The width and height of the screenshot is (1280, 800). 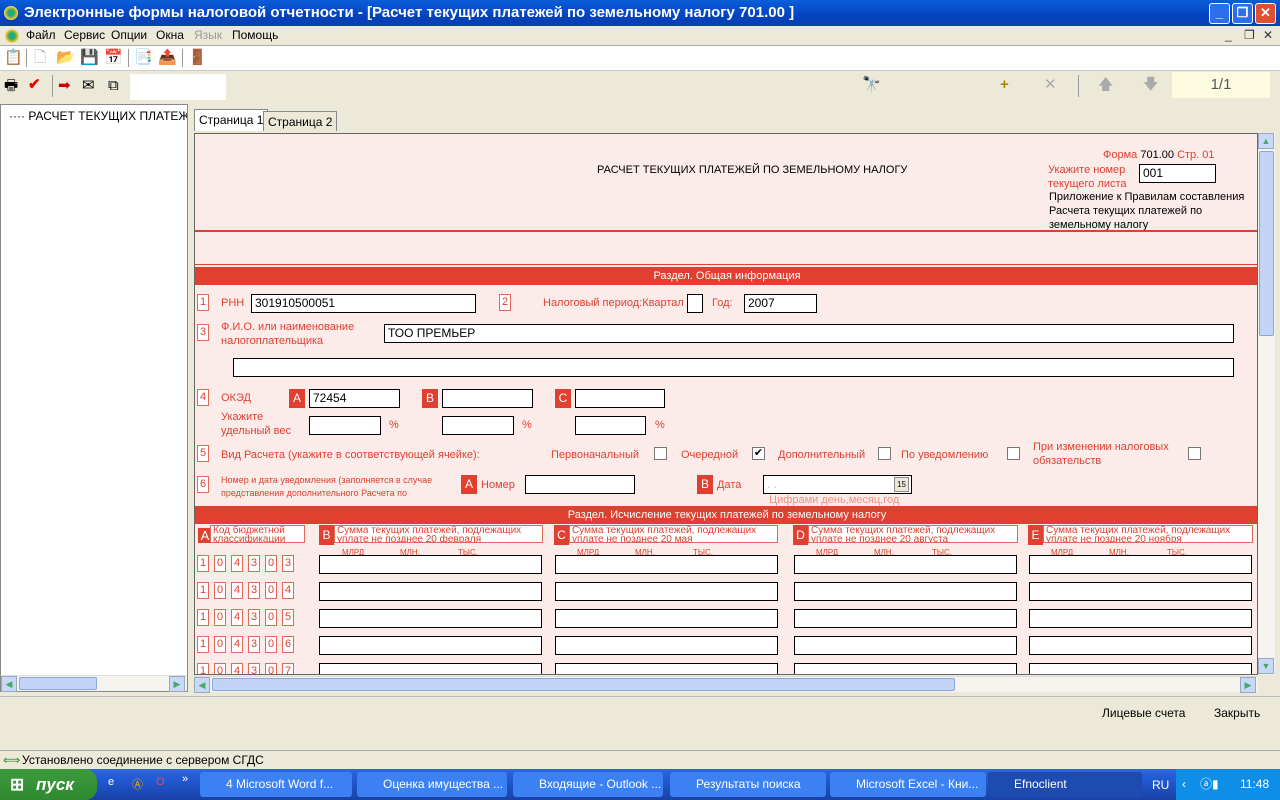 I want to click on share-a-input, so click(x=345, y=425).